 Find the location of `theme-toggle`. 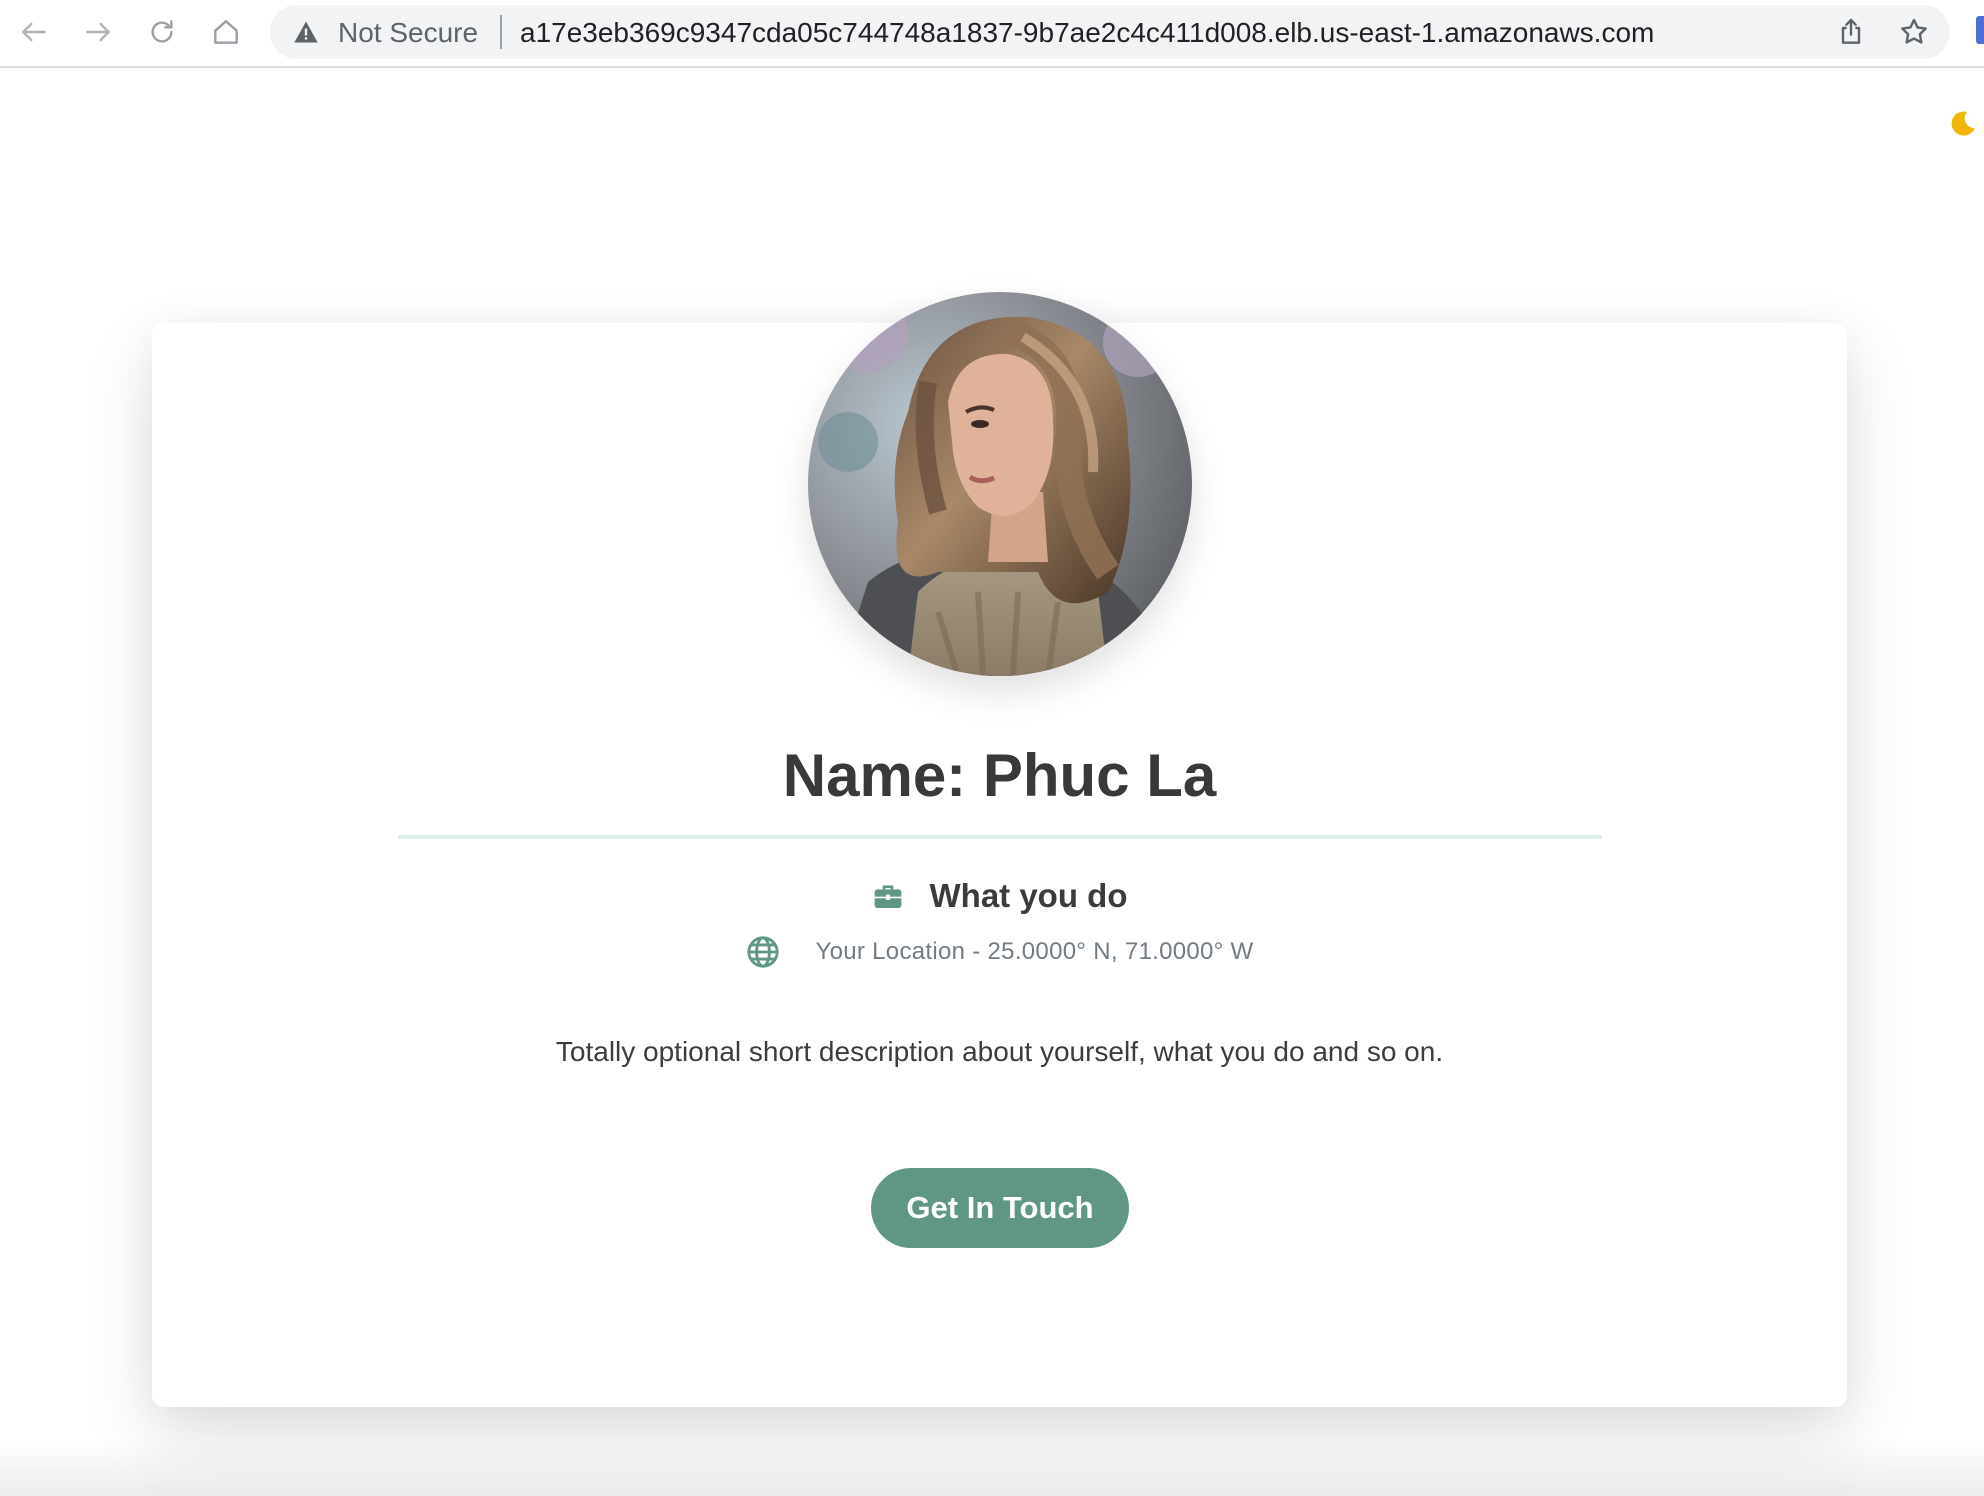

theme-toggle is located at coordinates (1962, 124).